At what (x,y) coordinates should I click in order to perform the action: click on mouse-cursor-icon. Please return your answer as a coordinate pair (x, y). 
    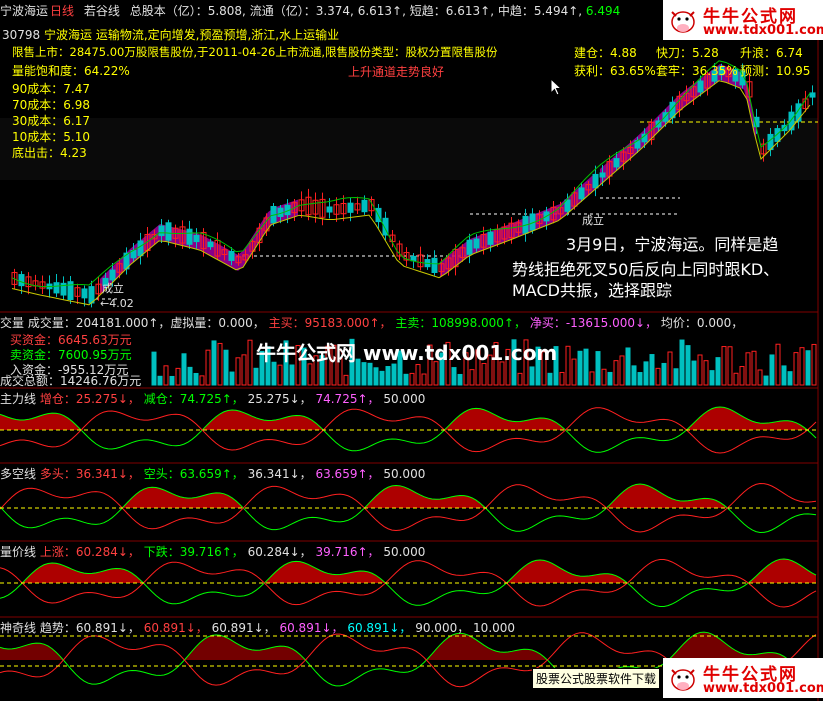
    Looking at the image, I should click on (556, 87).